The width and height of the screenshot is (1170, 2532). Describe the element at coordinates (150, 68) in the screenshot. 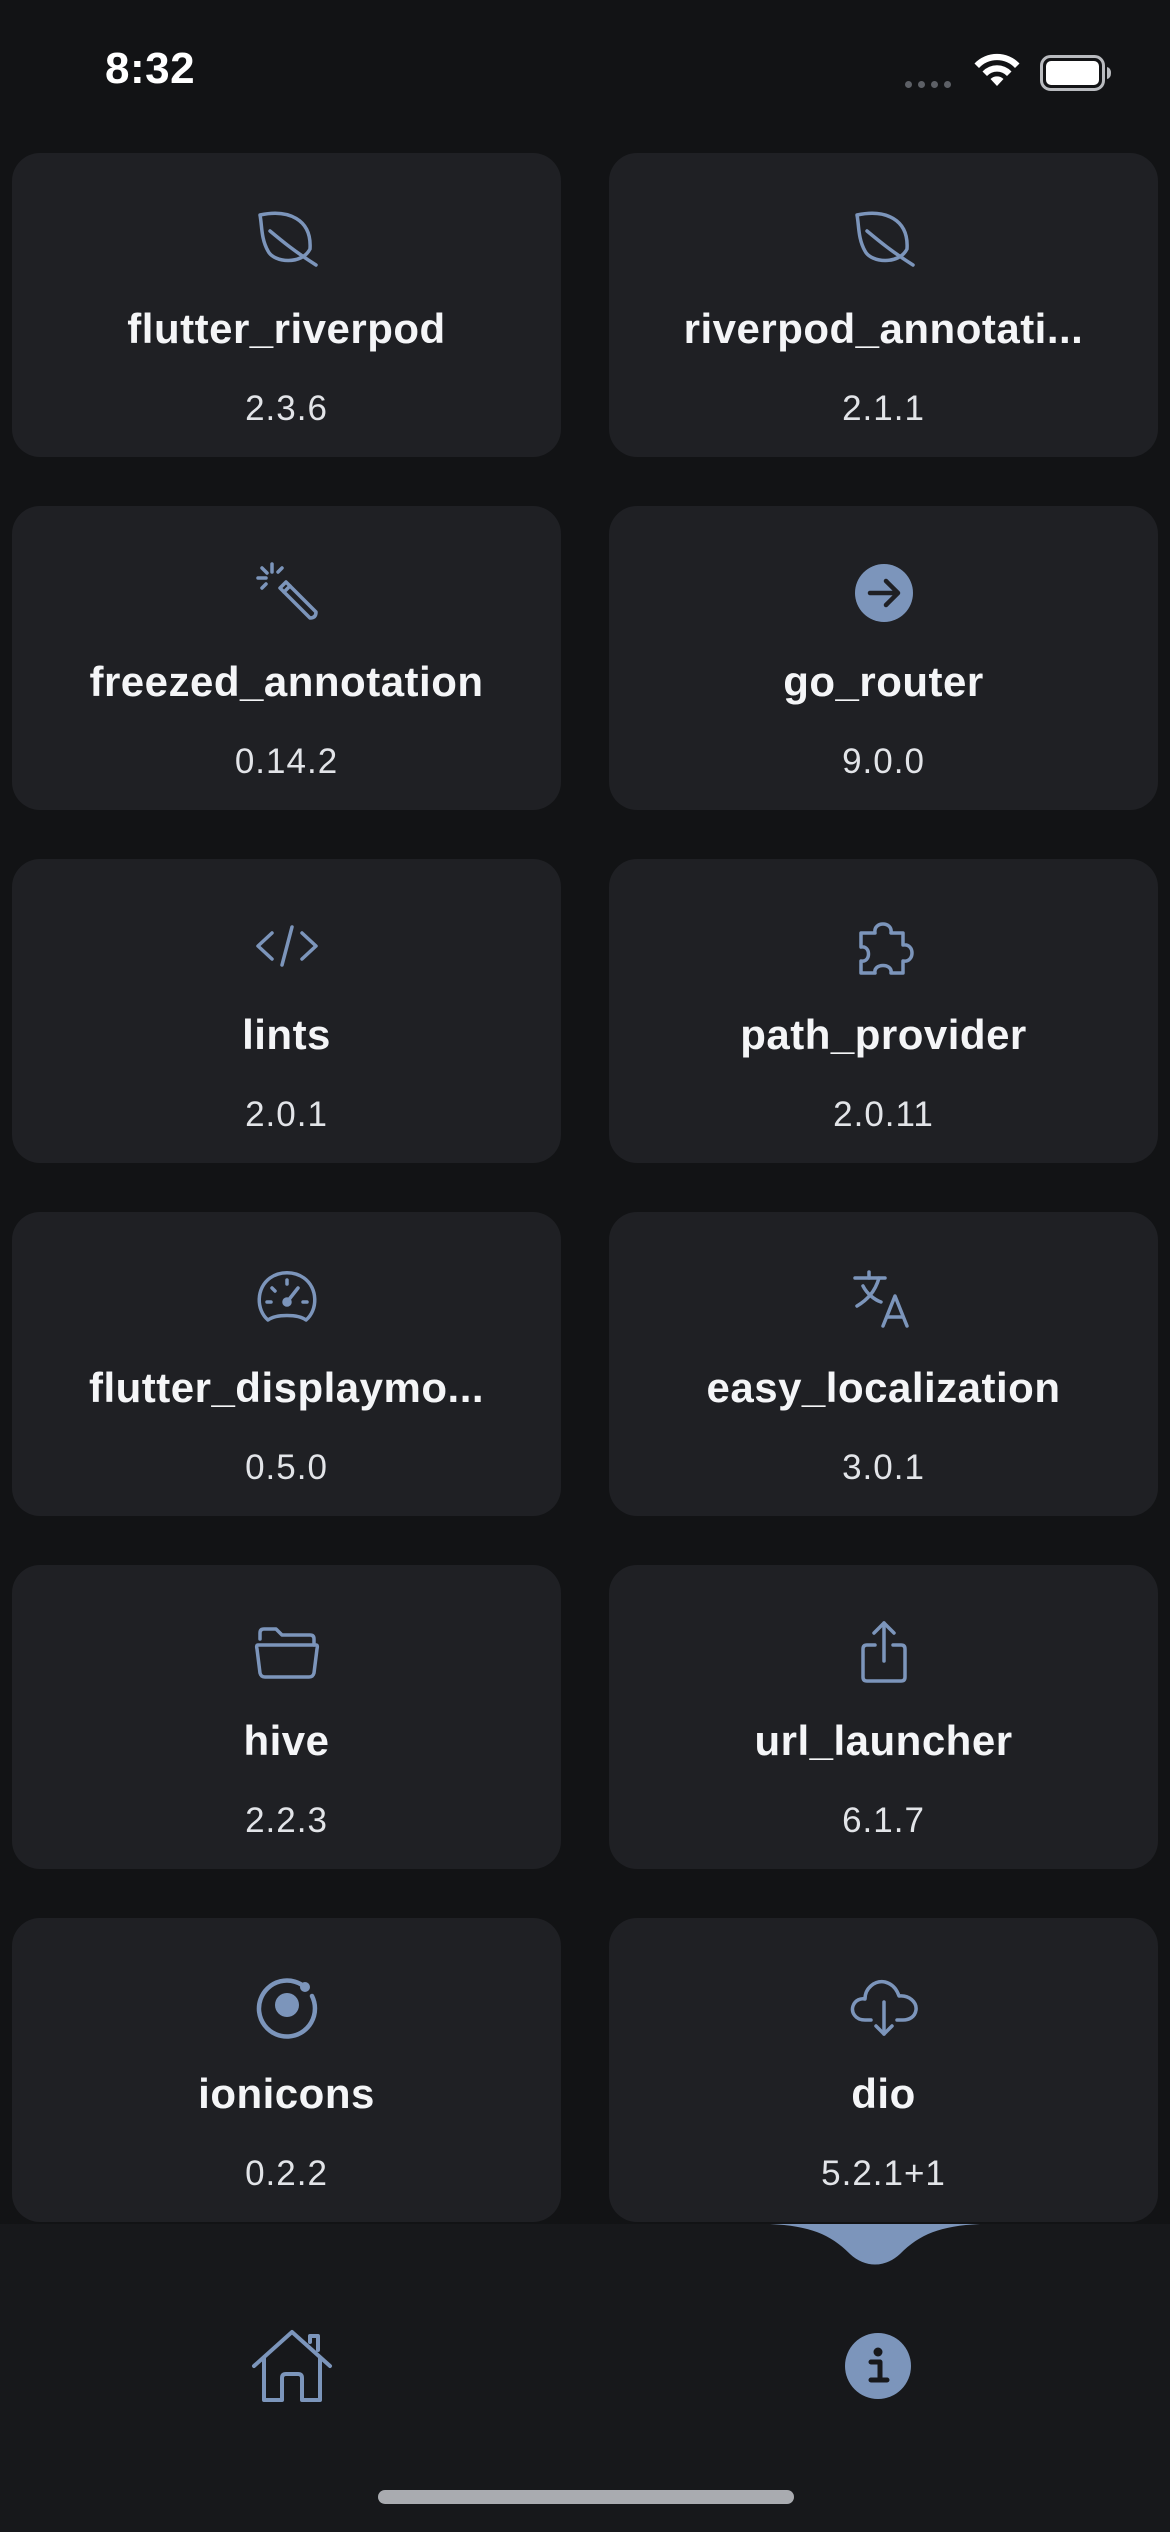

I see `status-time: 8:32` at that location.